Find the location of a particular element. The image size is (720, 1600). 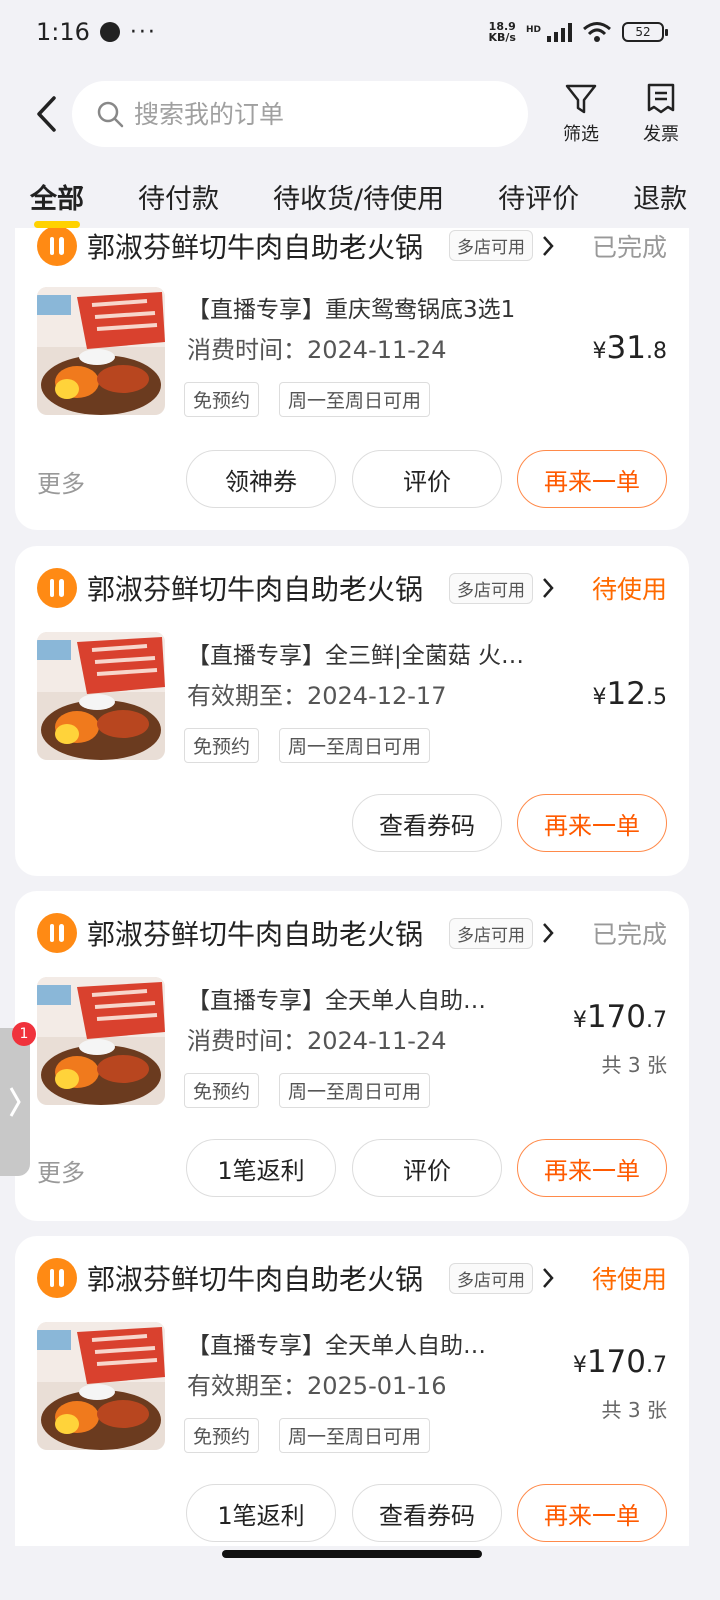

tab-refund: 退款 is located at coordinates (660, 196).